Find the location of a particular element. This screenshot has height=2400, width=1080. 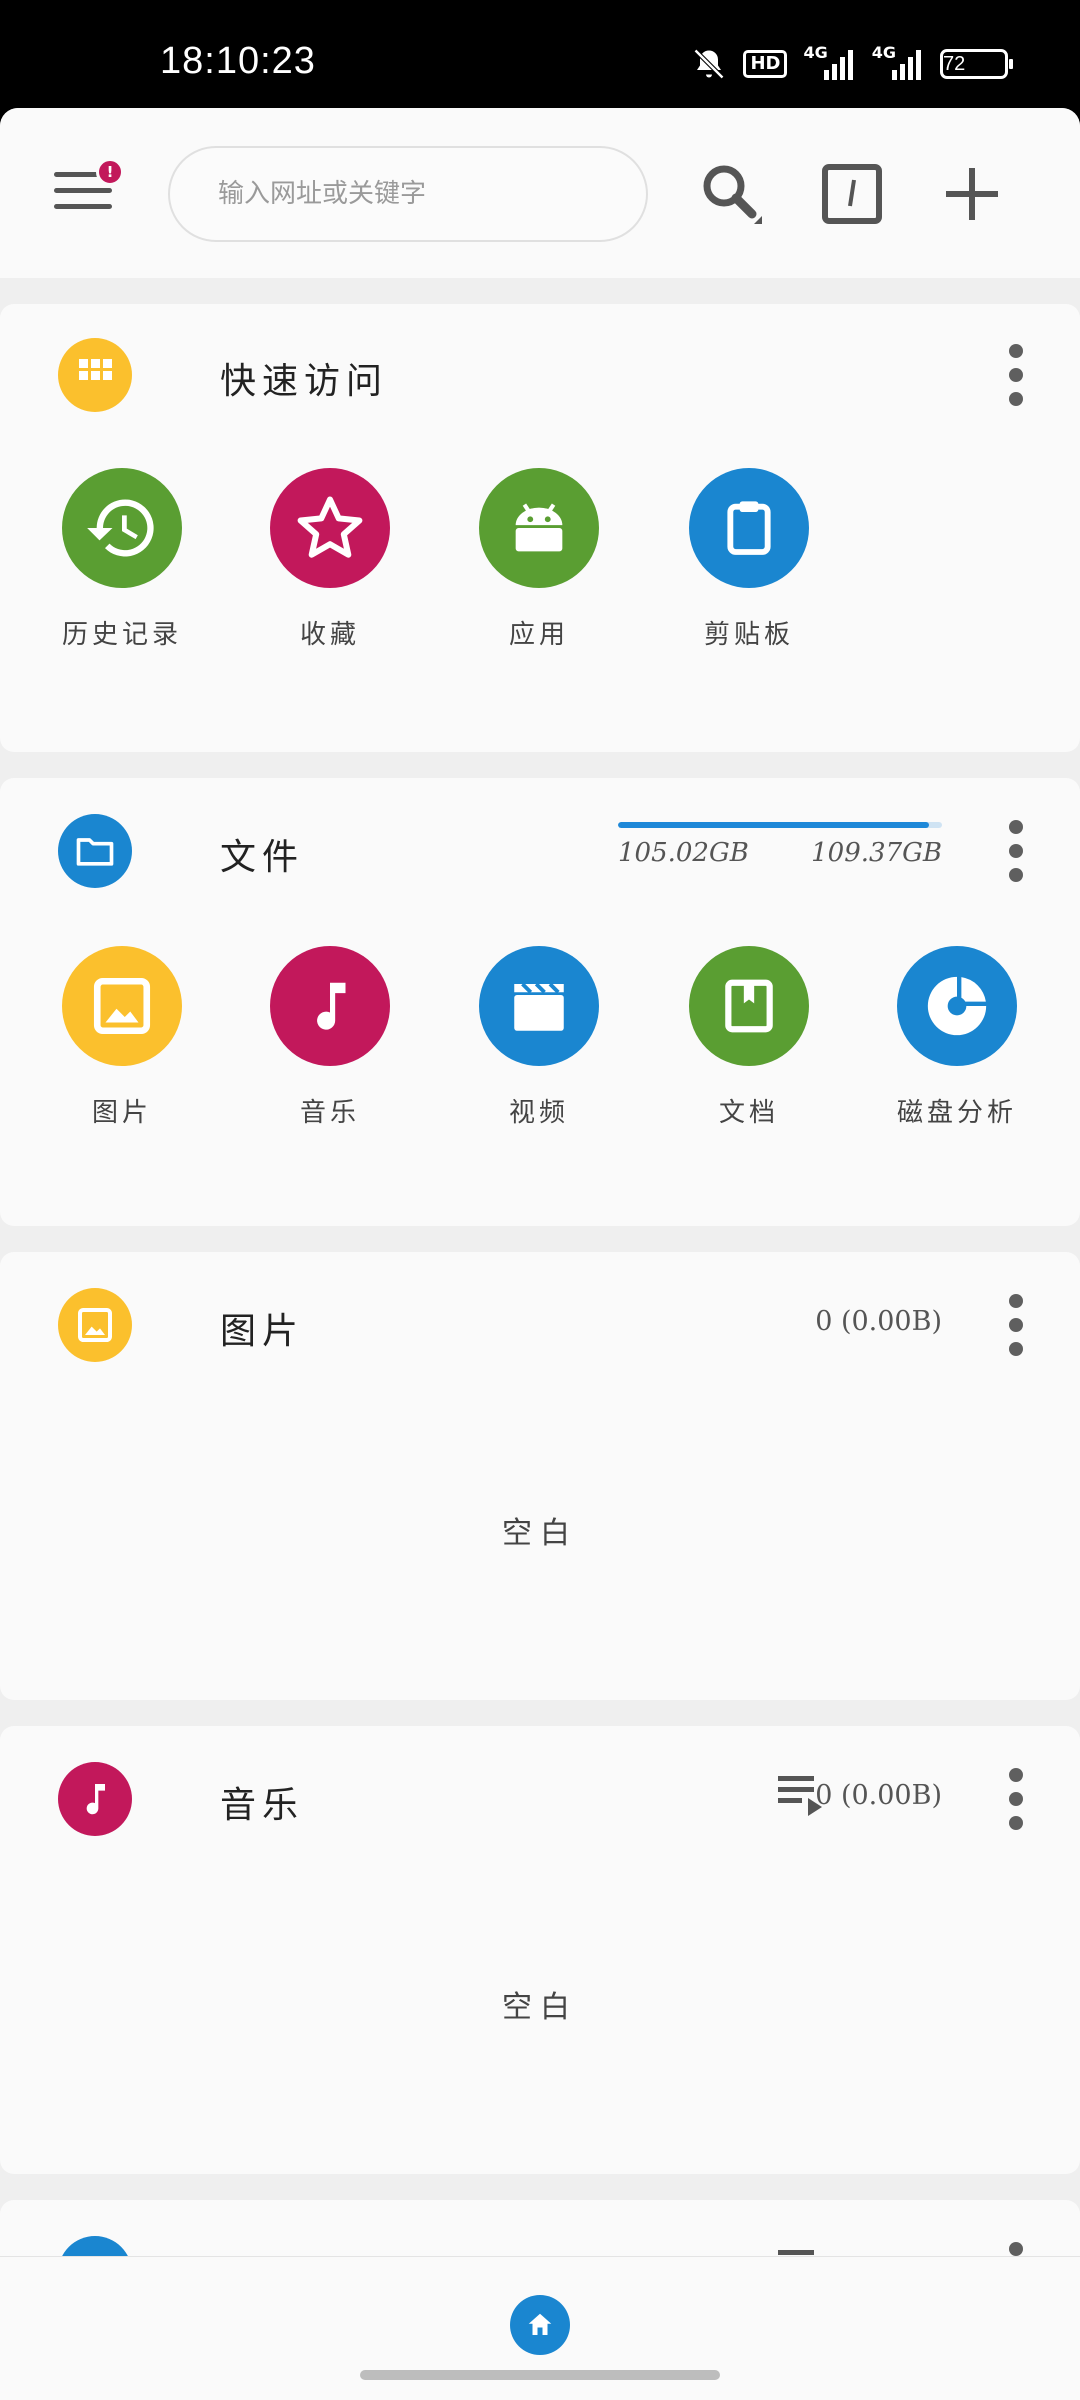

plus-icon is located at coordinates (972, 194).